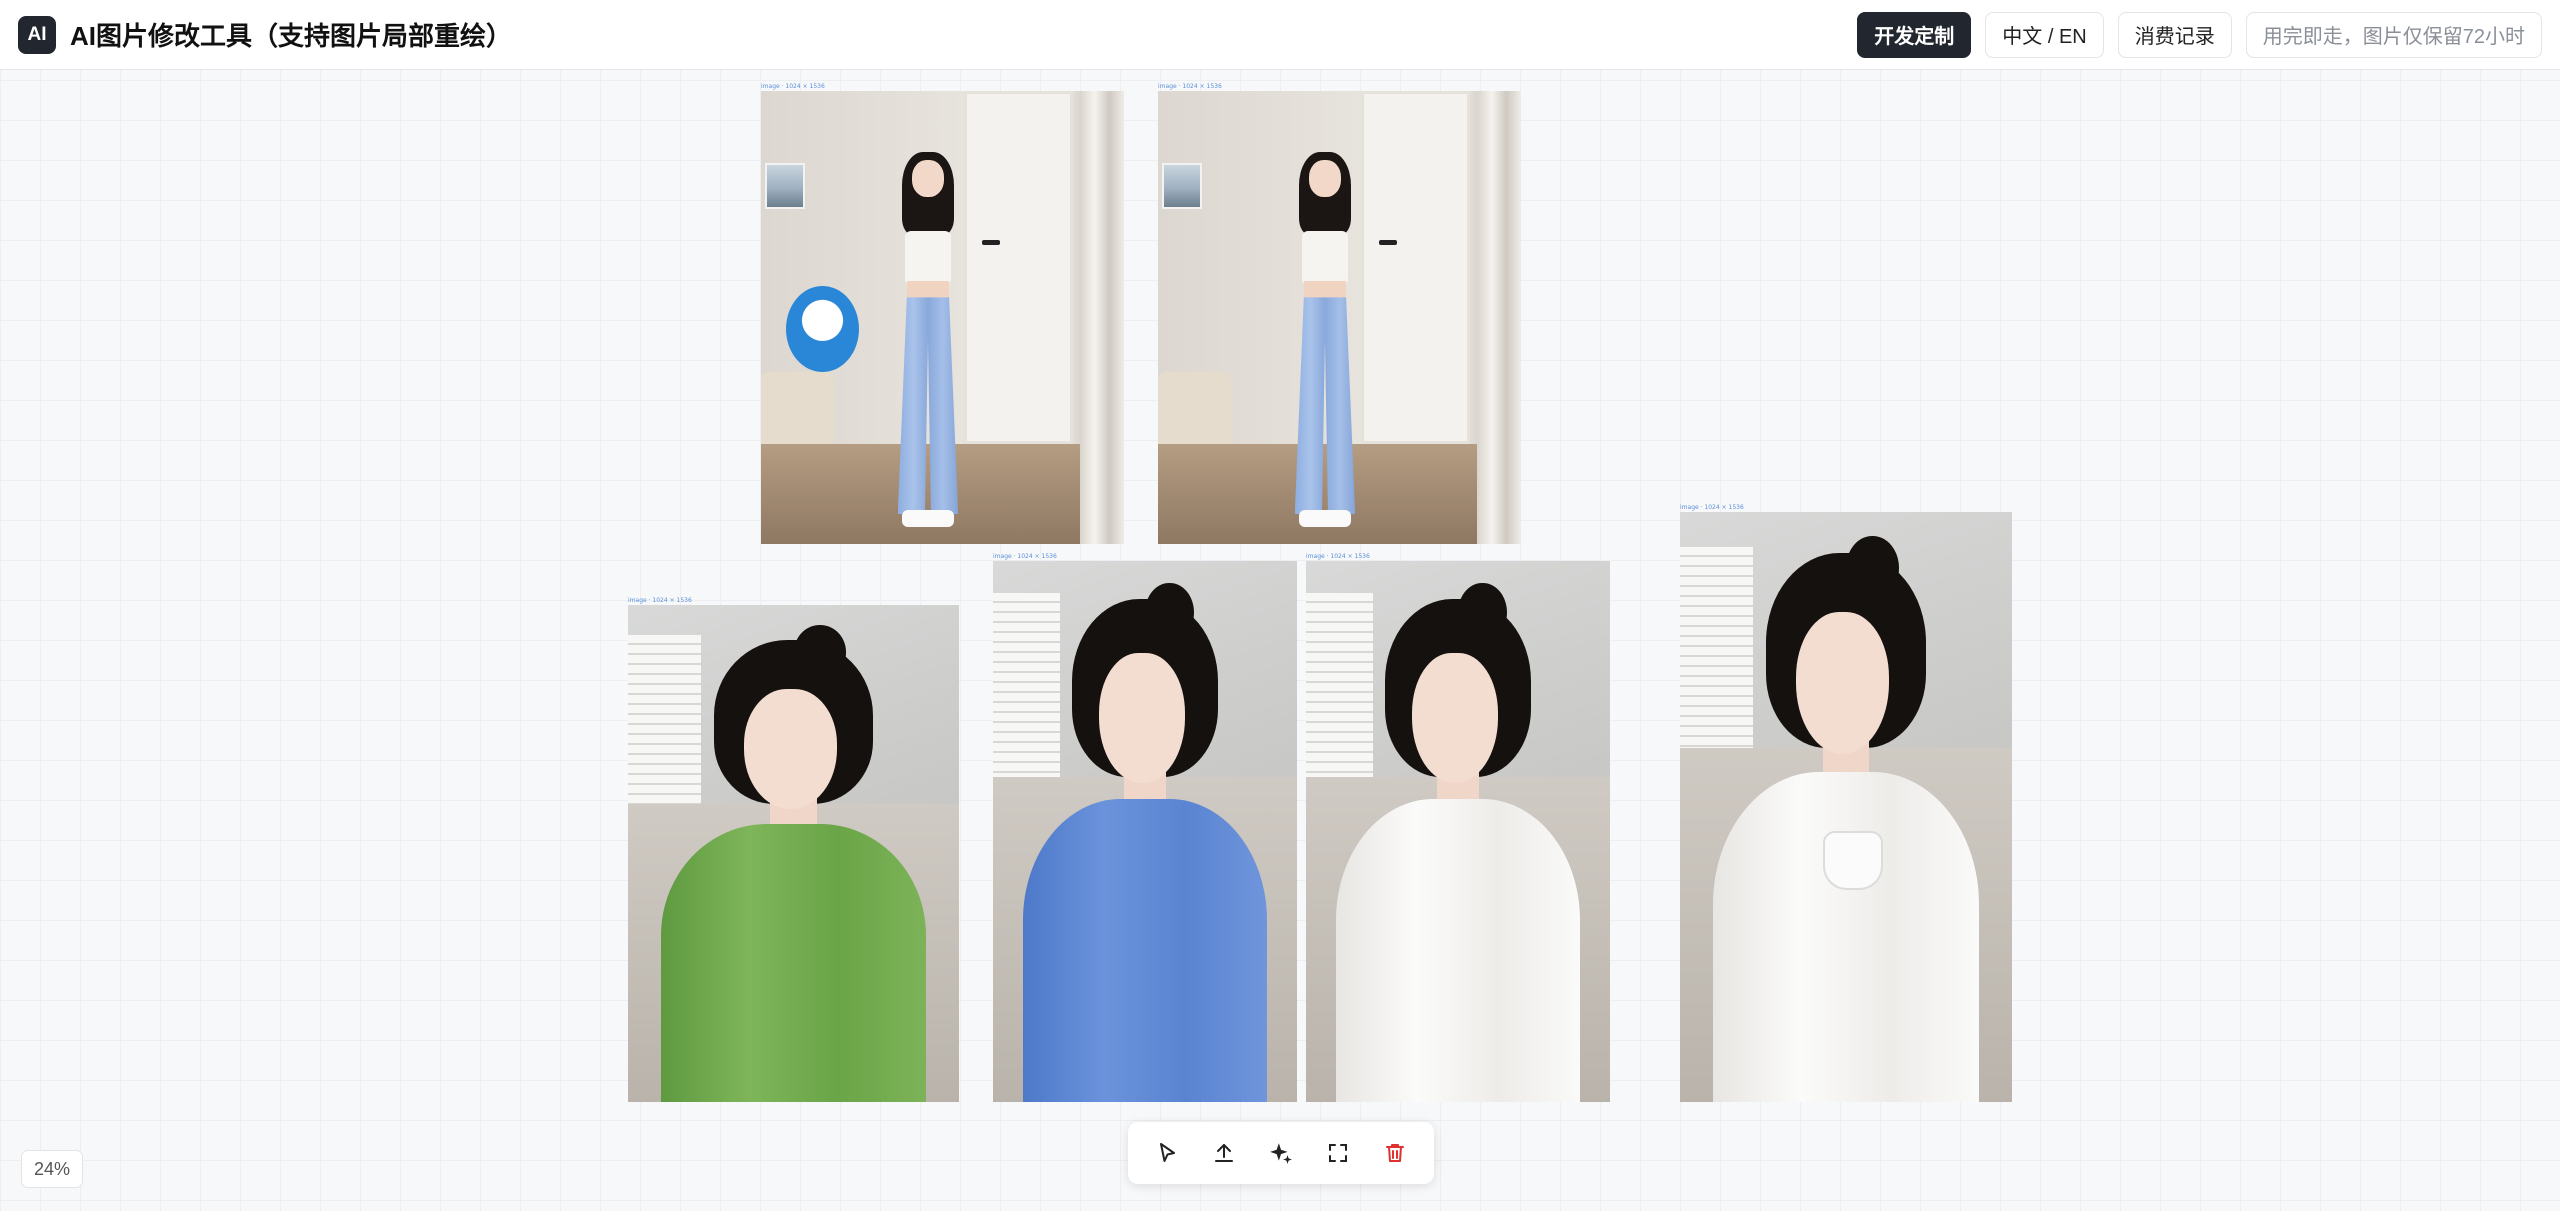 This screenshot has height=1211, width=2560. I want to click on ai-edit-button, so click(1281, 1153).